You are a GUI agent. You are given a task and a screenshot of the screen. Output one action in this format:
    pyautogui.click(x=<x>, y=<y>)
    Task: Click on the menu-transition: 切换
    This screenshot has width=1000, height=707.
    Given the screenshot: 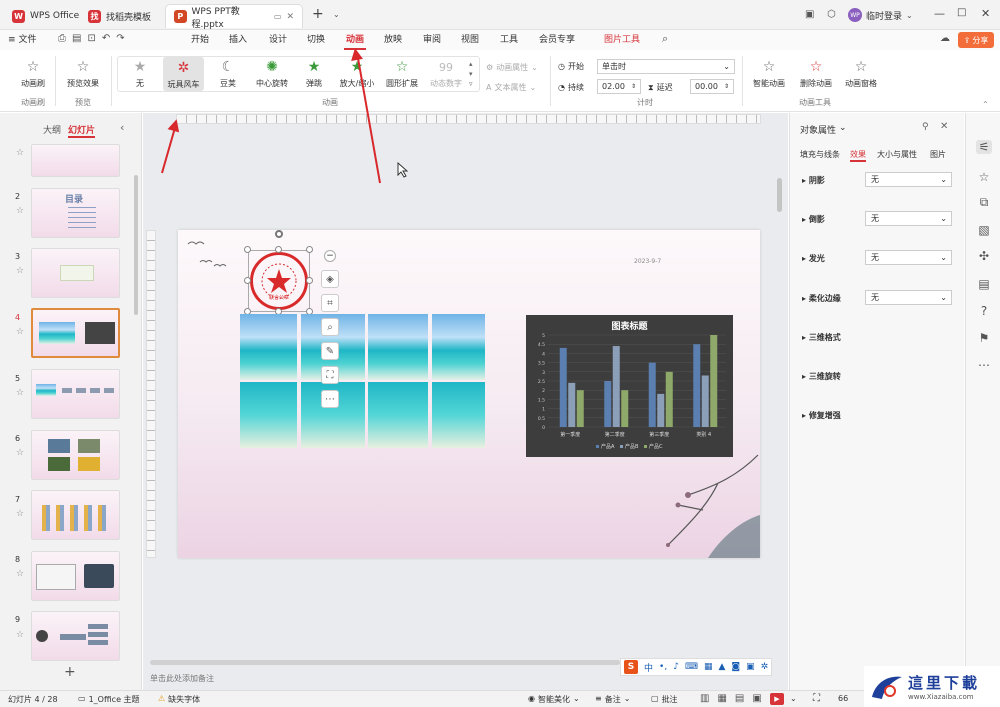 What is the action you would take?
    pyautogui.click(x=316, y=40)
    